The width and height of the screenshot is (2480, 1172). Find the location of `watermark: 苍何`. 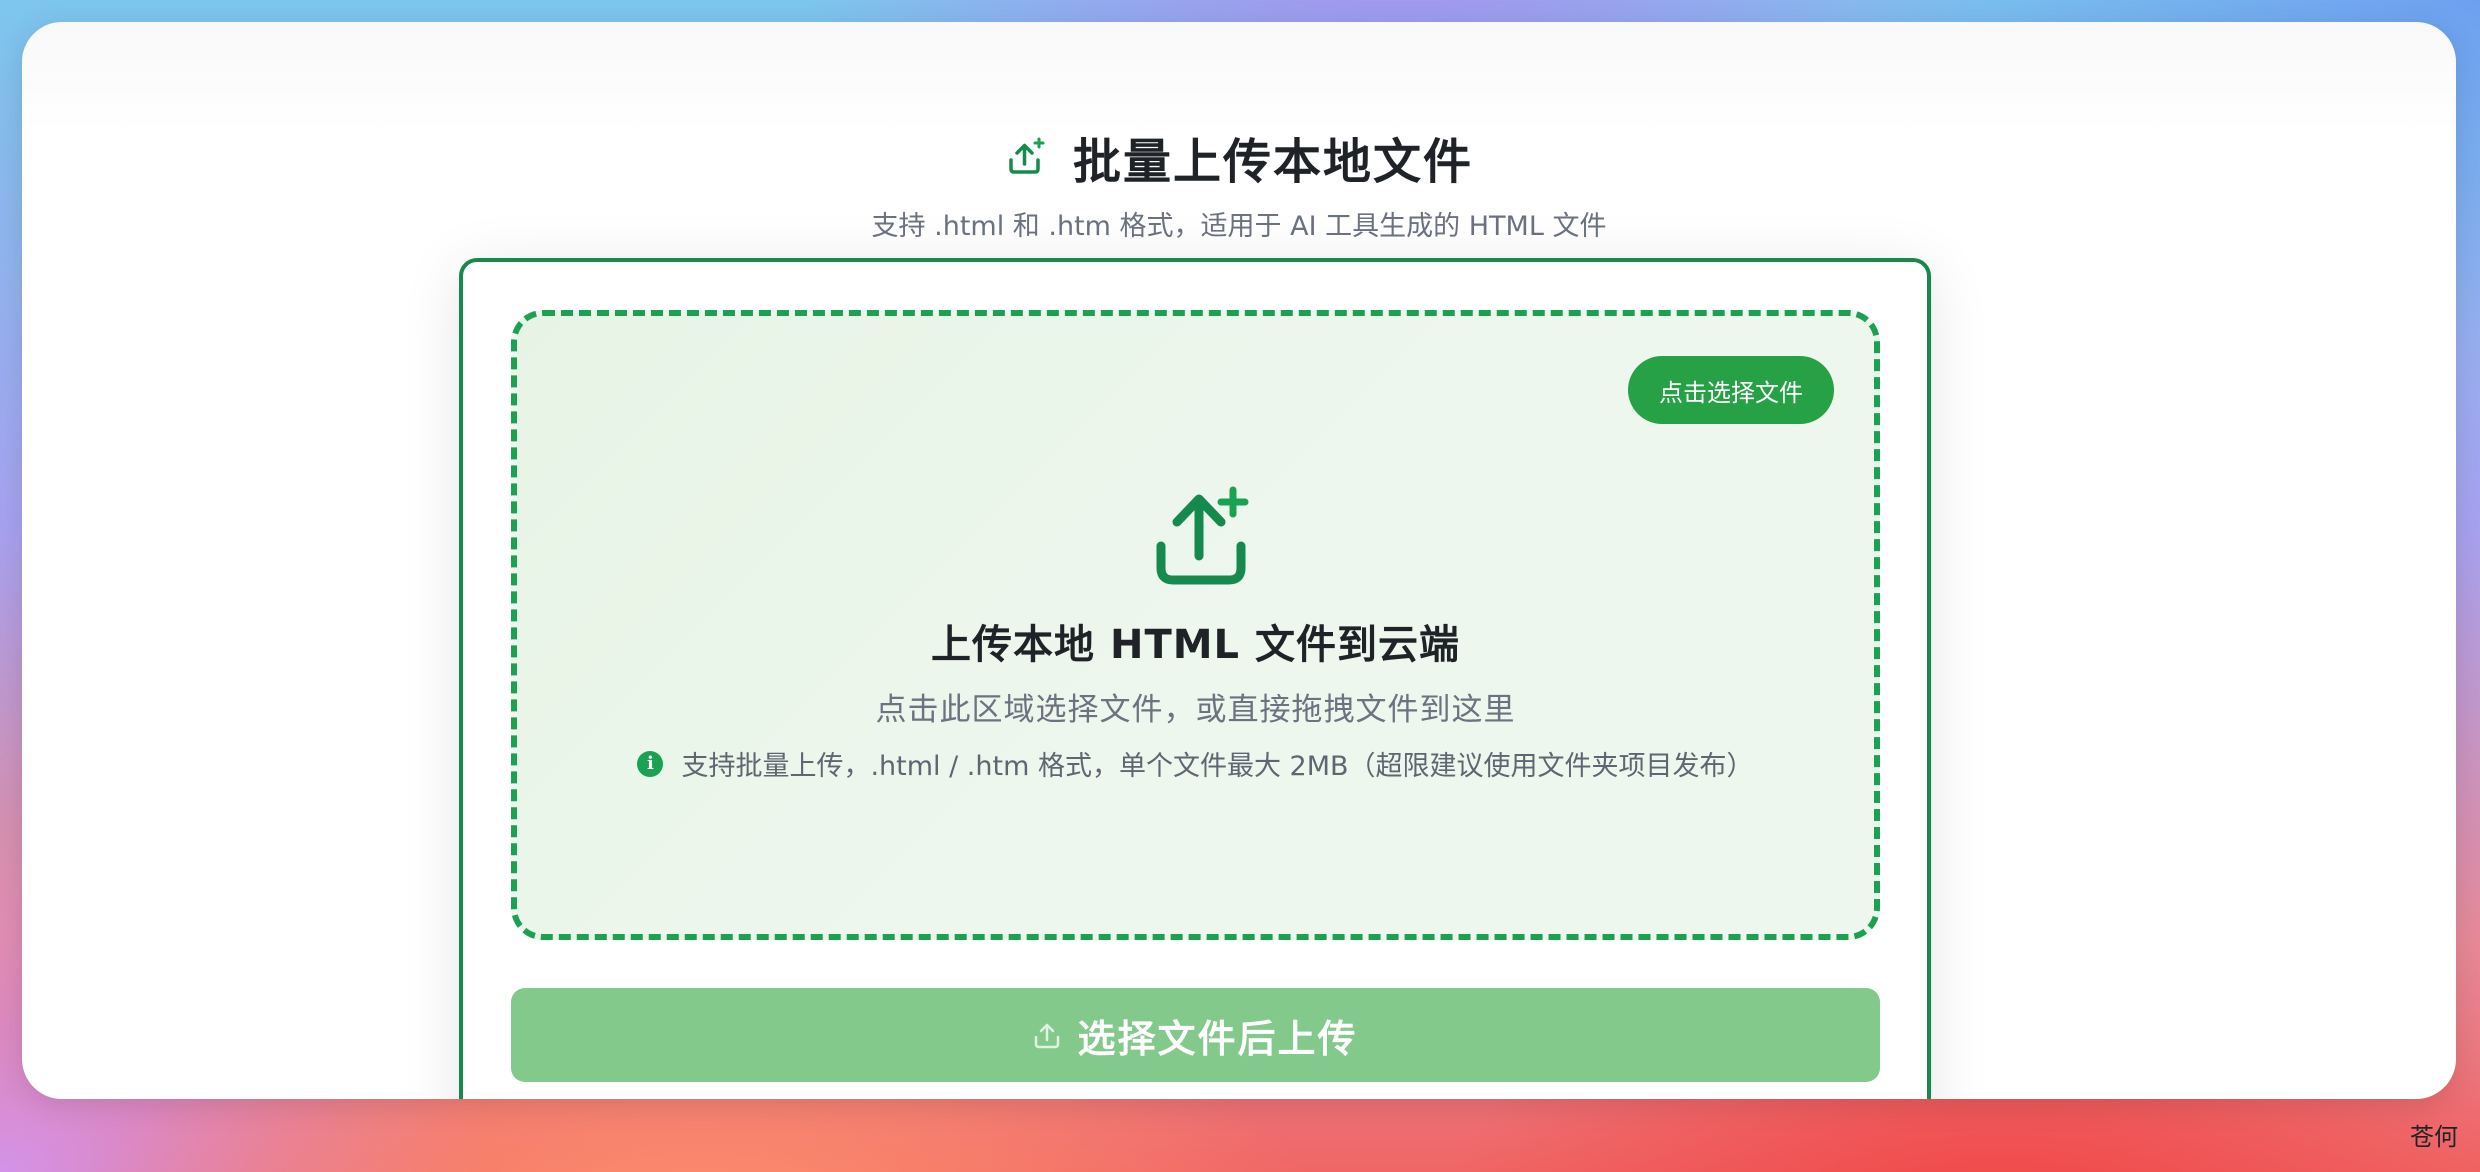

watermark: 苍何 is located at coordinates (2434, 1137).